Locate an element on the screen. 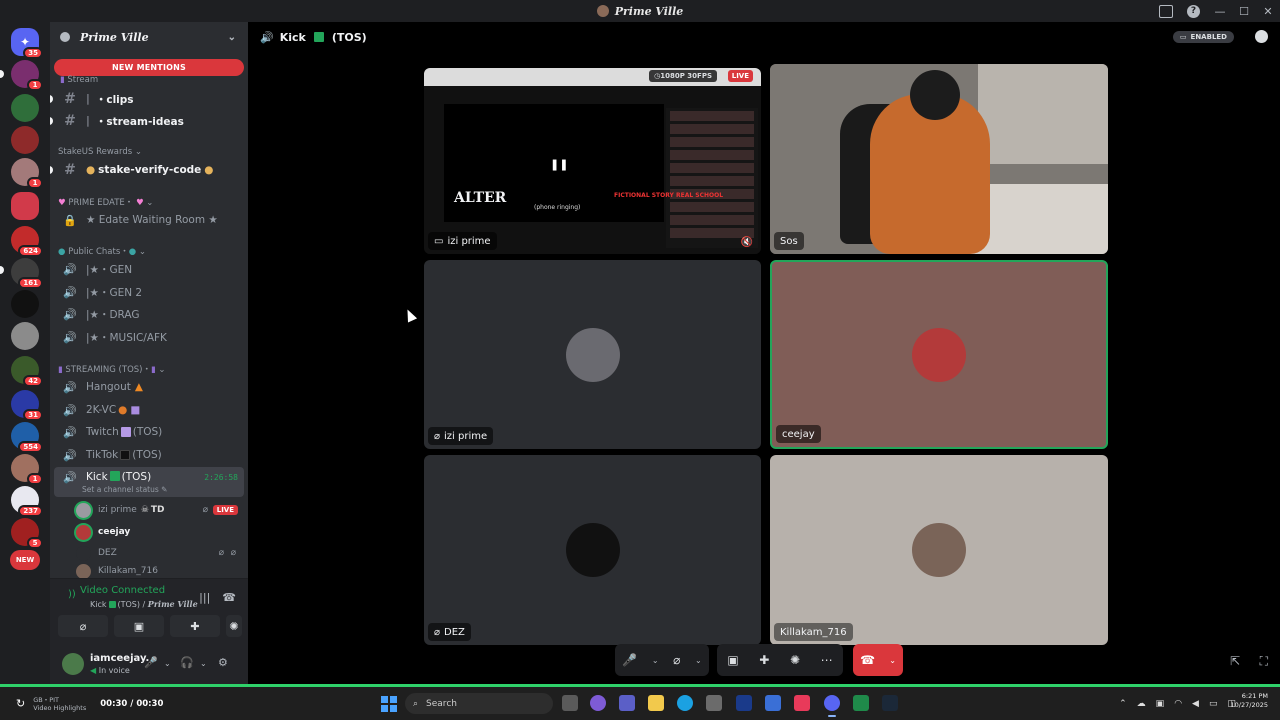  category-prime-edate: ♥ PRIME EDATE・ ♥ ⌄ is located at coordinates (105, 202).